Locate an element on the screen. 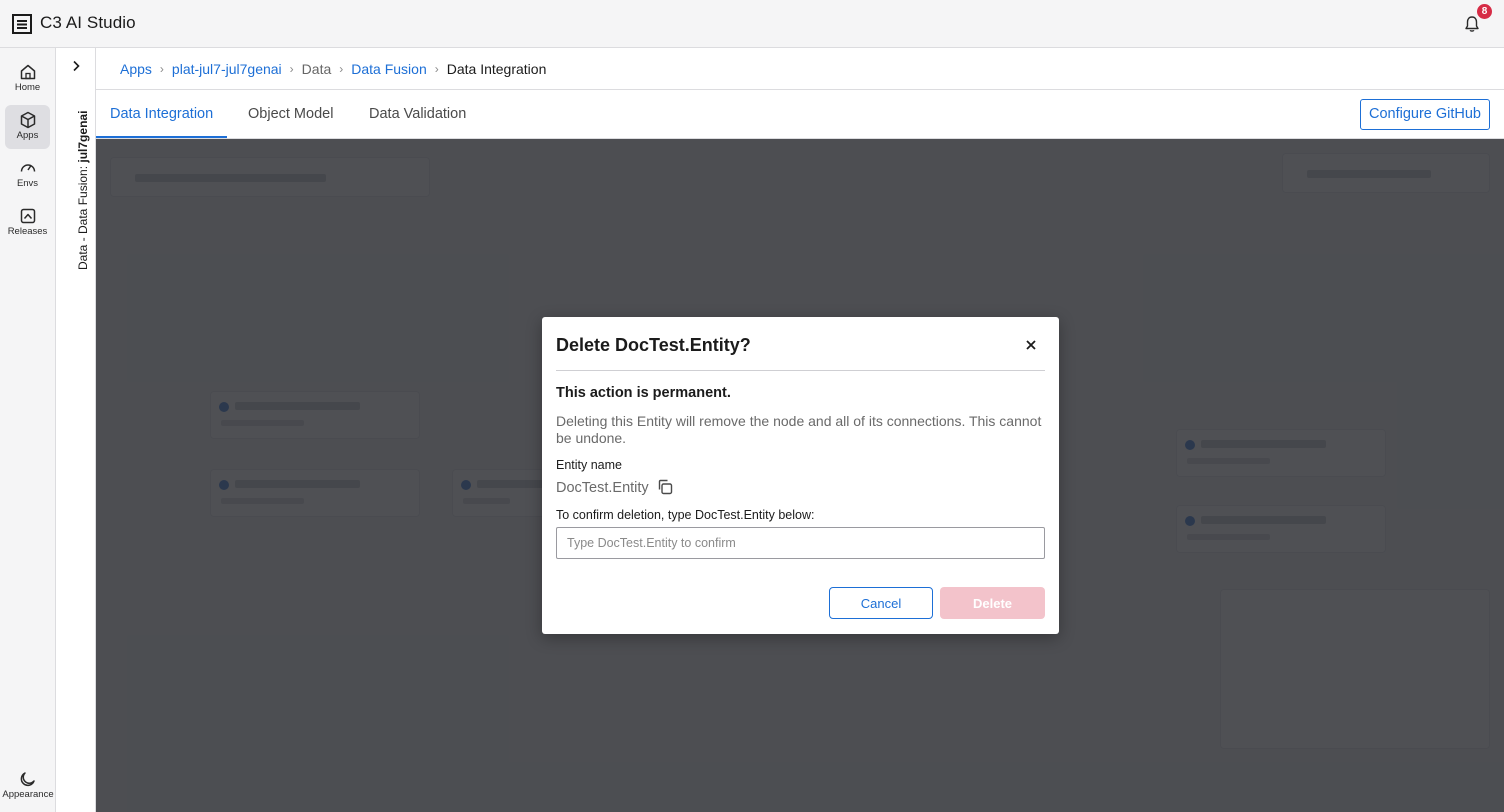 This screenshot has width=1504, height=812. app-title: C3 AI Studio is located at coordinates (88, 22).